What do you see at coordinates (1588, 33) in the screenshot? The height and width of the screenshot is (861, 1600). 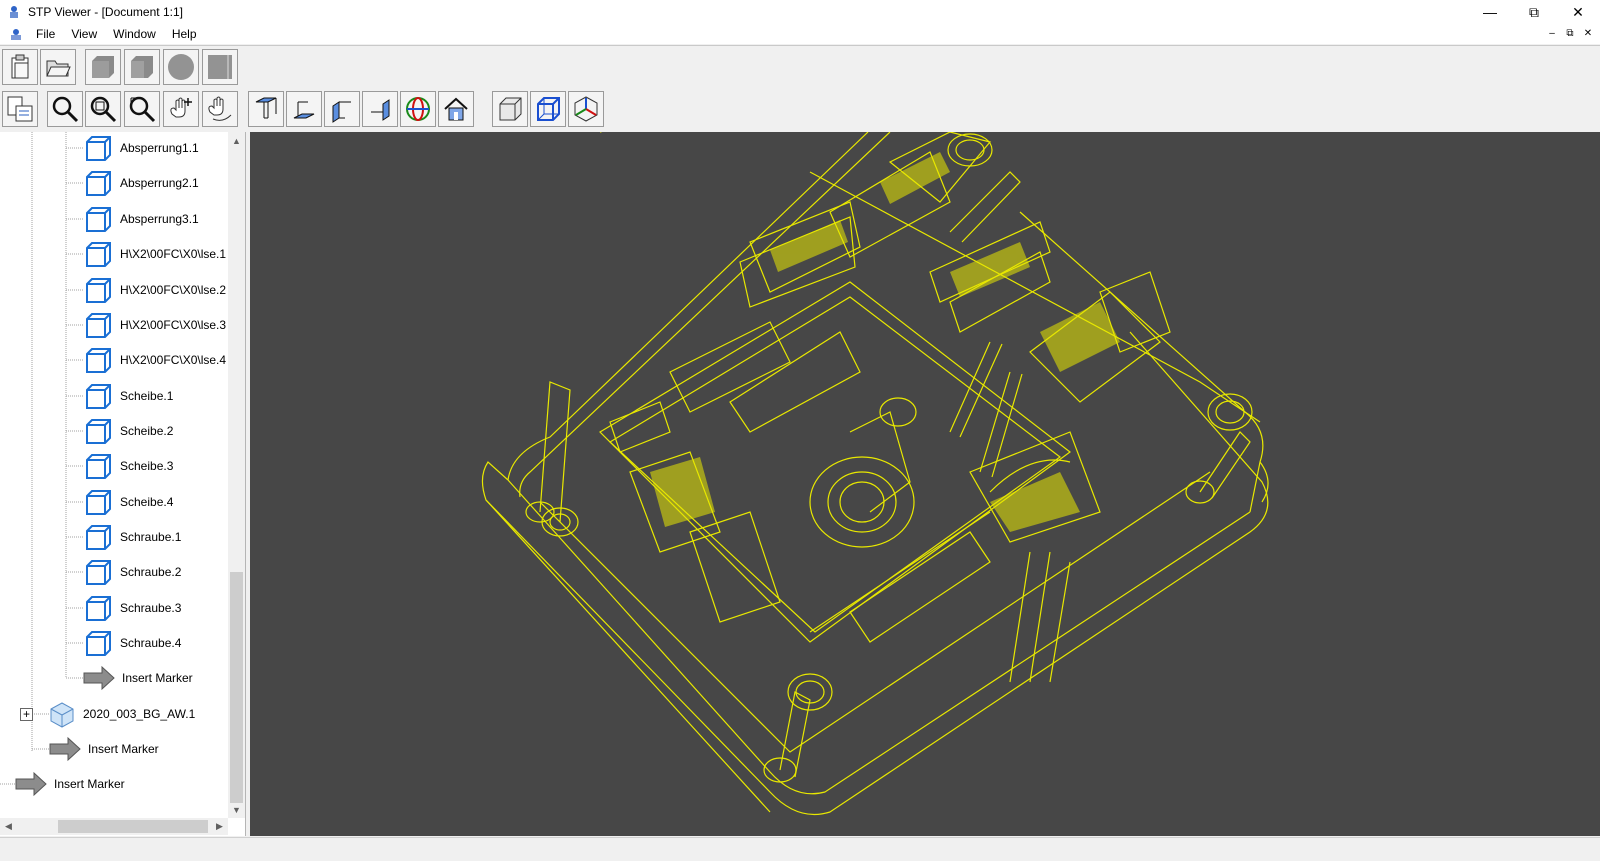 I see `mdi-close-button: ✕` at bounding box center [1588, 33].